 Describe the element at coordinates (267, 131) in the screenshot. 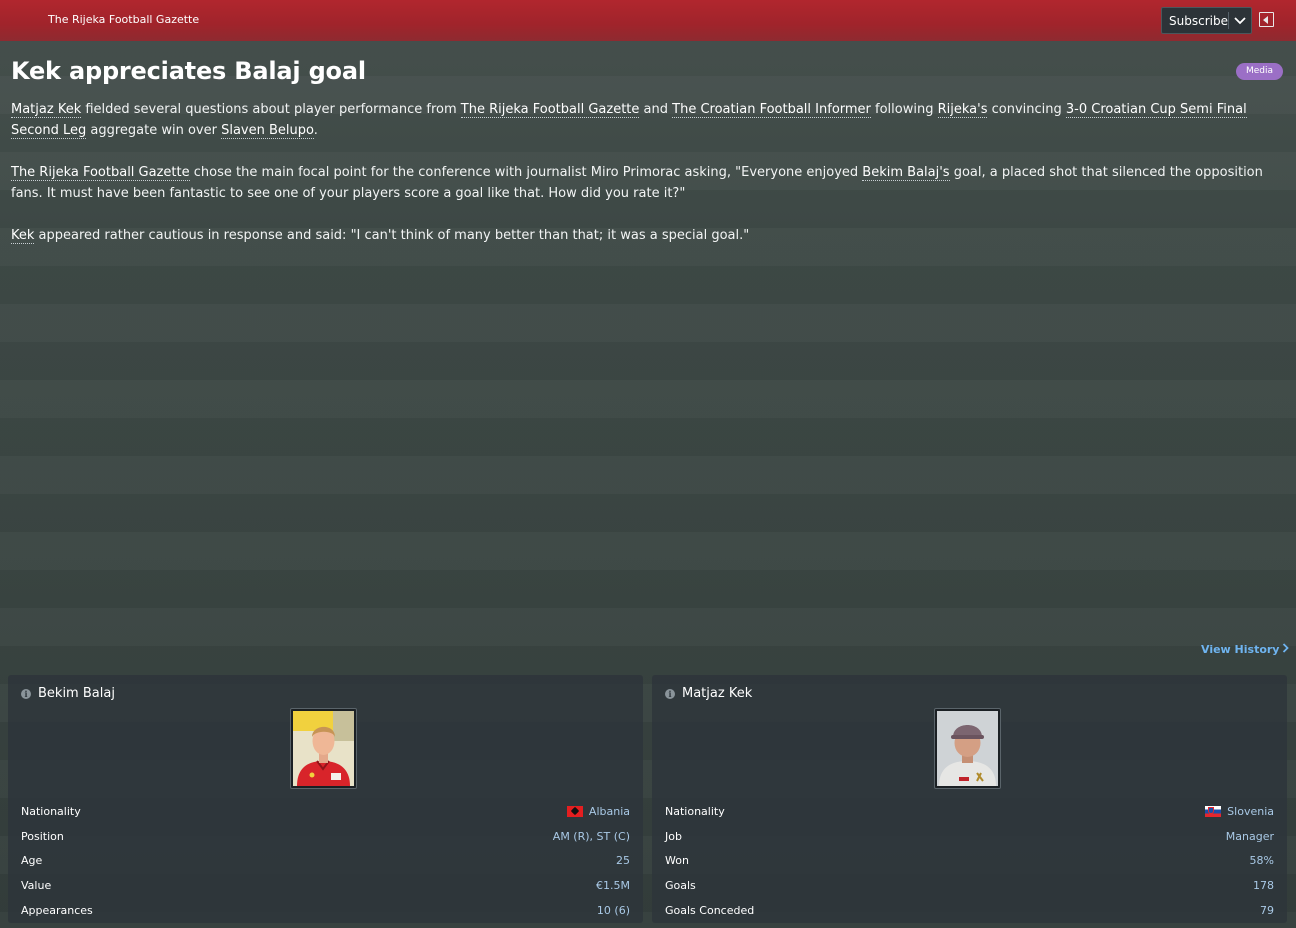

I see `opponent-club-link: Slaven Belupo` at that location.